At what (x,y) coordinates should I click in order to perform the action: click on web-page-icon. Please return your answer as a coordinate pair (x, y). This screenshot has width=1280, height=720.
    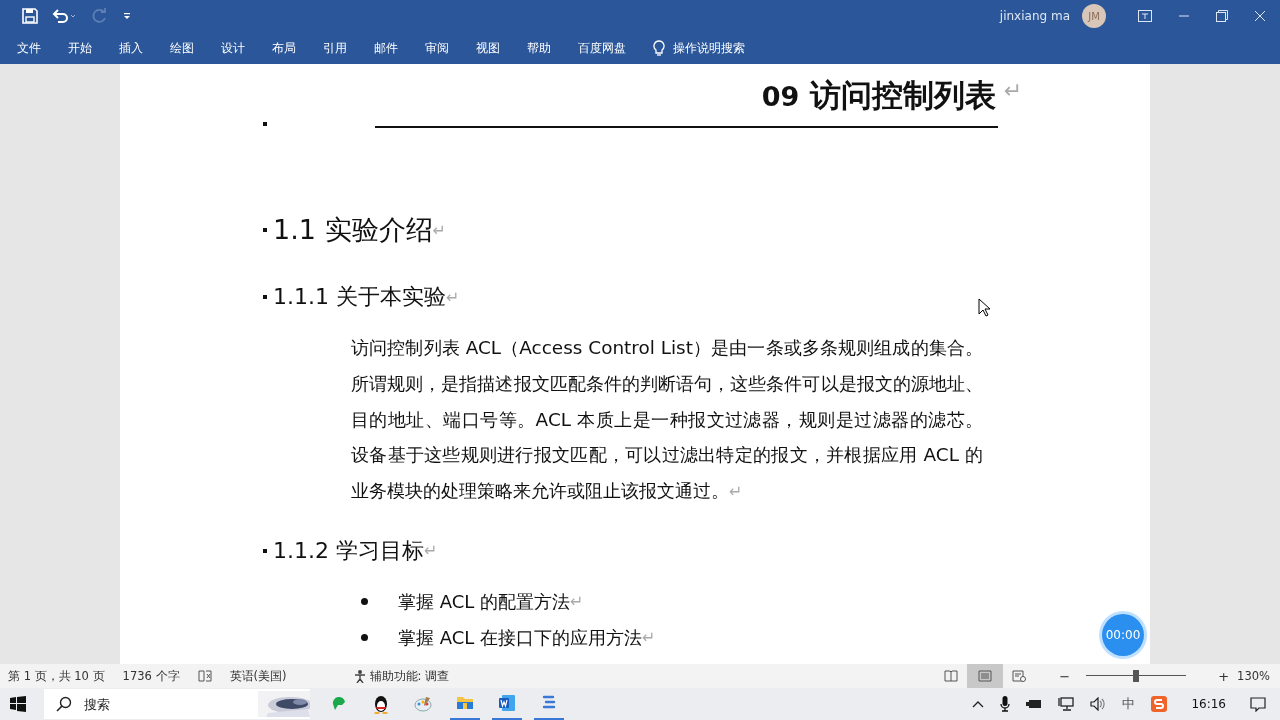
    Looking at the image, I should click on (1019, 676).